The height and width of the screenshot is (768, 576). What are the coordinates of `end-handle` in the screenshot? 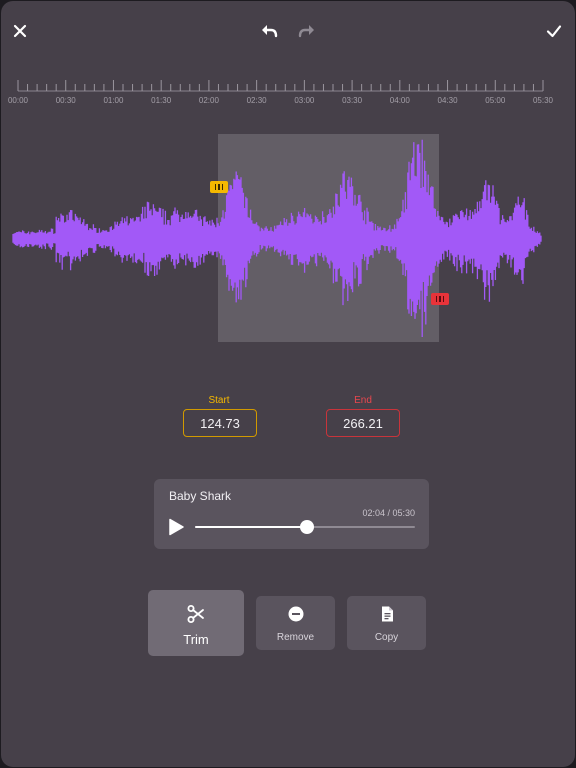 It's located at (440, 299).